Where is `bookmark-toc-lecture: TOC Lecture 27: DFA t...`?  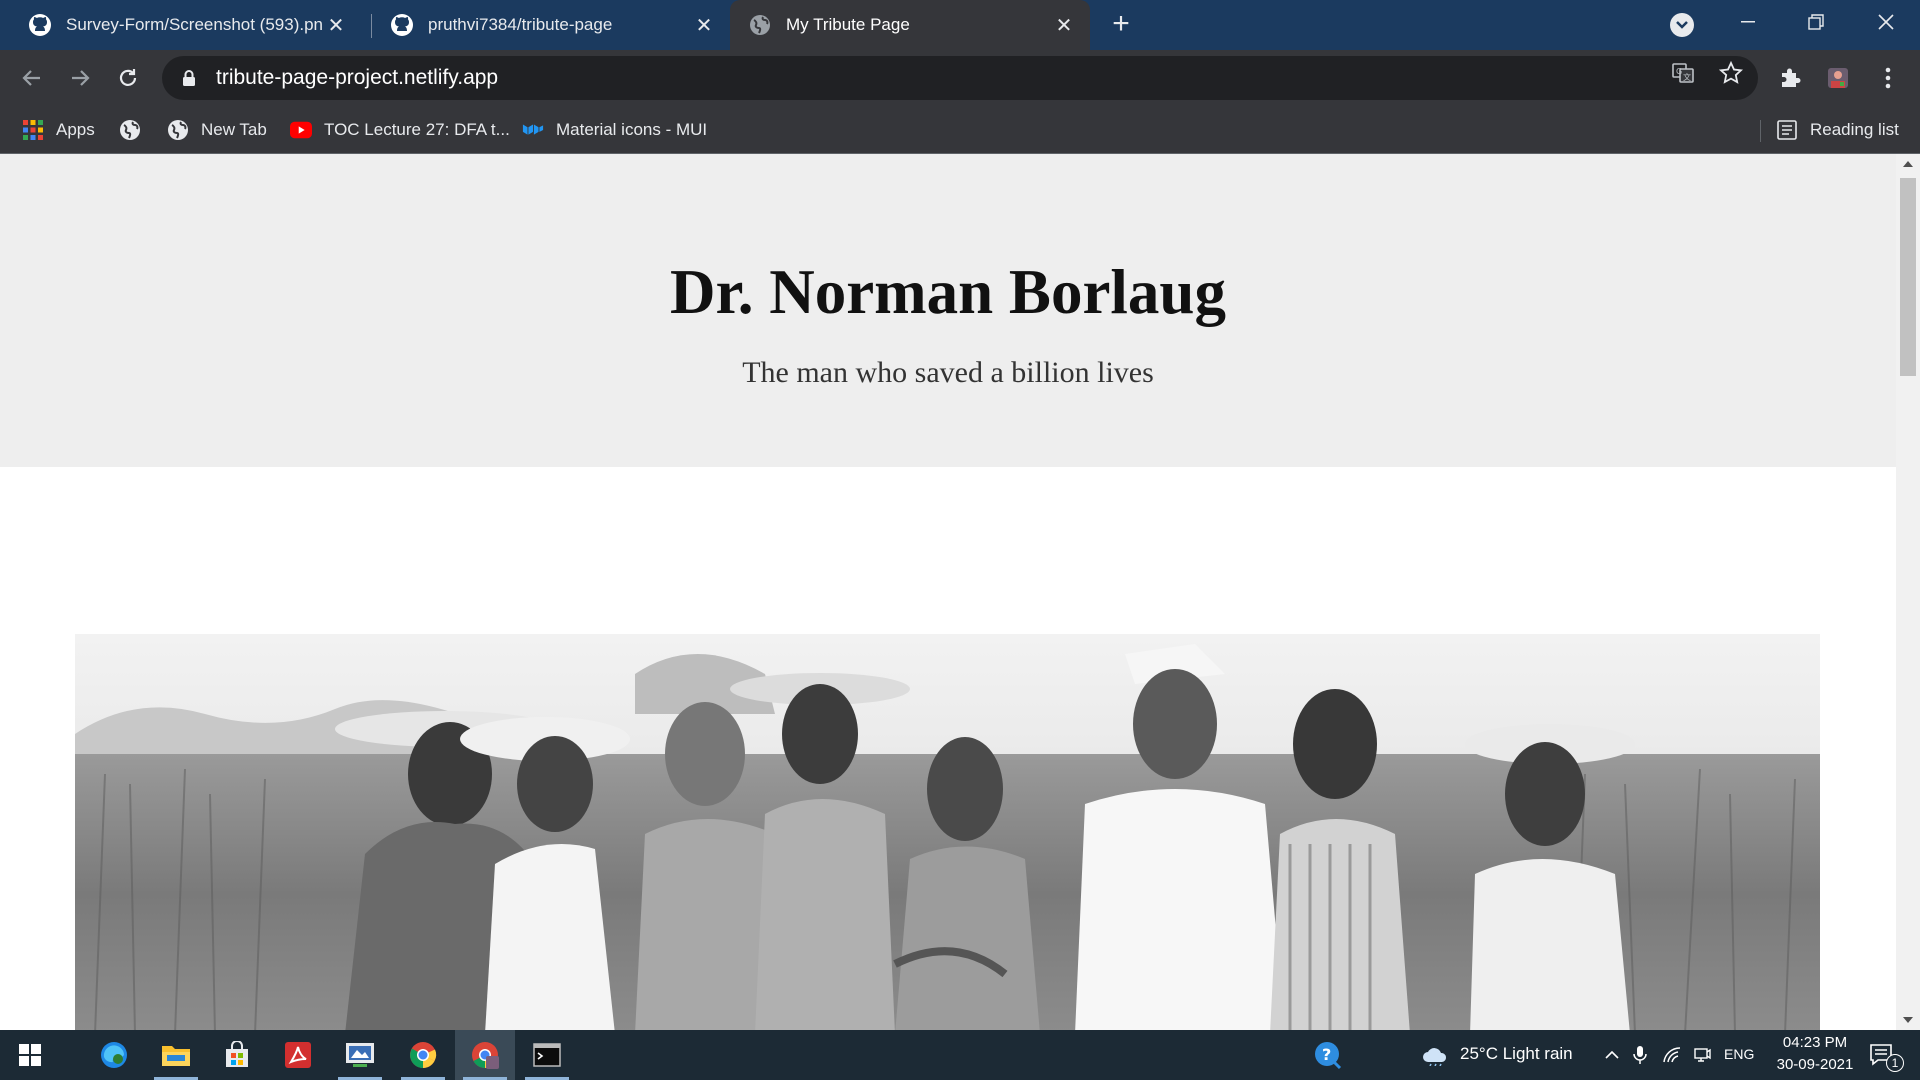 bookmark-toc-lecture: TOC Lecture 27: DFA t... is located at coordinates (400, 130).